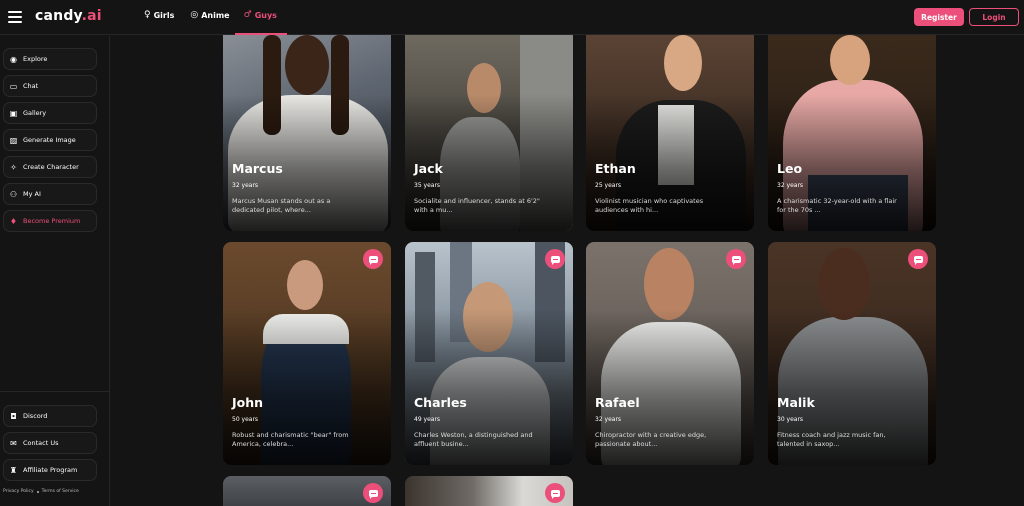 Image resolution: width=1024 pixels, height=506 pixels. I want to click on character-age: 30 years, so click(790, 419).